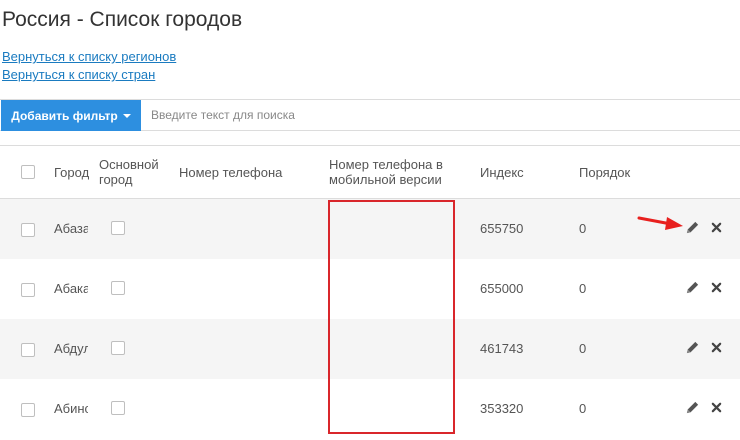 Image resolution: width=740 pixels, height=440 pixels. What do you see at coordinates (64, 115) in the screenshot?
I see `add-filter-label: Добавить фильтр` at bounding box center [64, 115].